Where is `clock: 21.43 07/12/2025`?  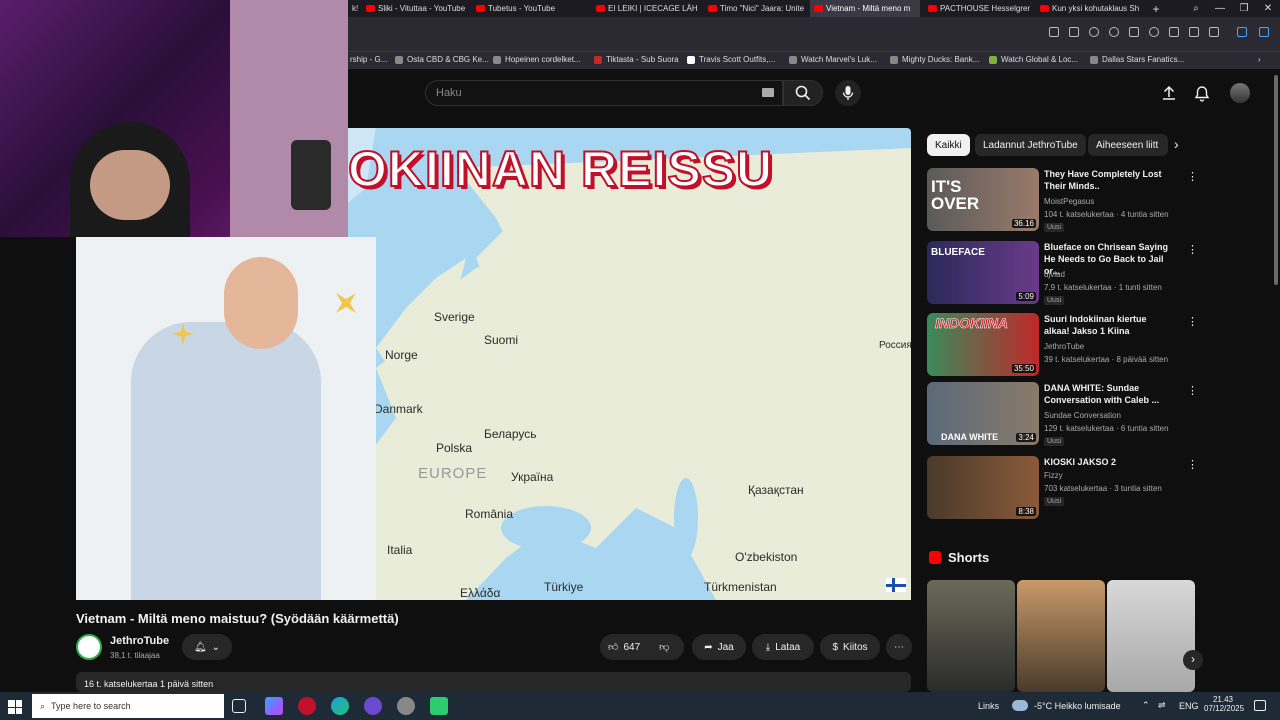 clock: 21.43 07/12/2025 is located at coordinates (1224, 704).